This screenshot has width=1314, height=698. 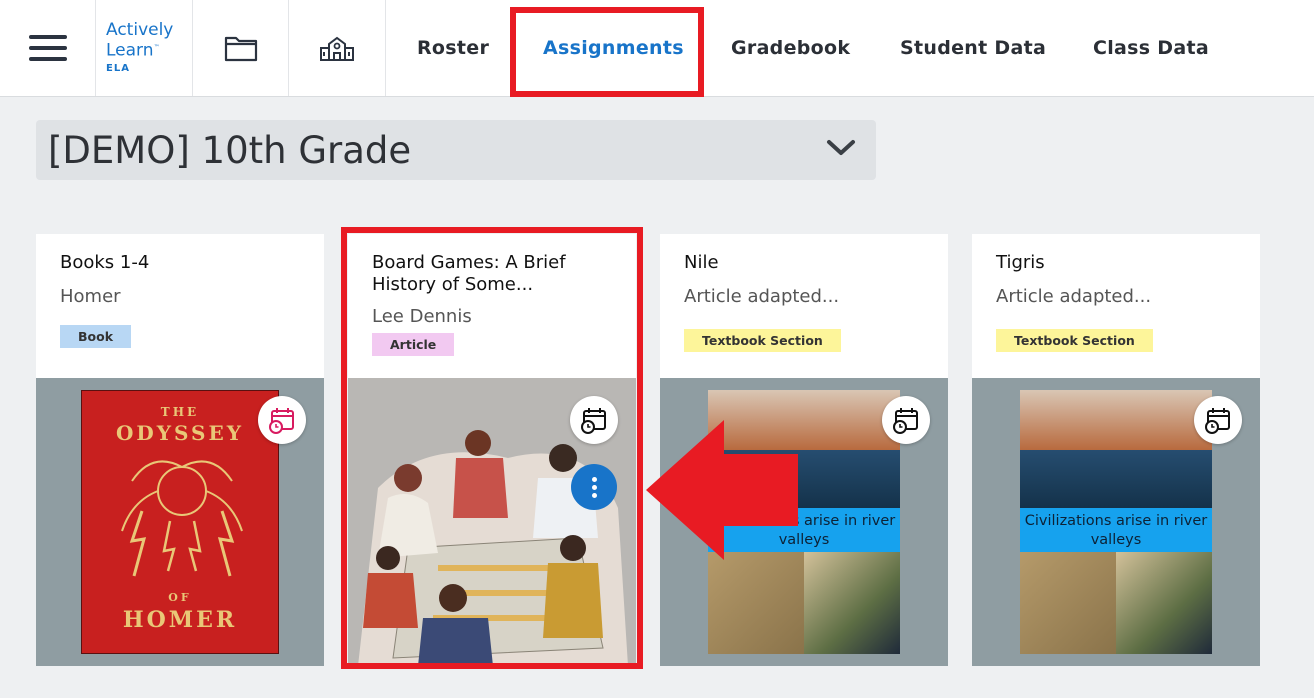 What do you see at coordinates (701, 262) in the screenshot?
I see `card-title: Nile` at bounding box center [701, 262].